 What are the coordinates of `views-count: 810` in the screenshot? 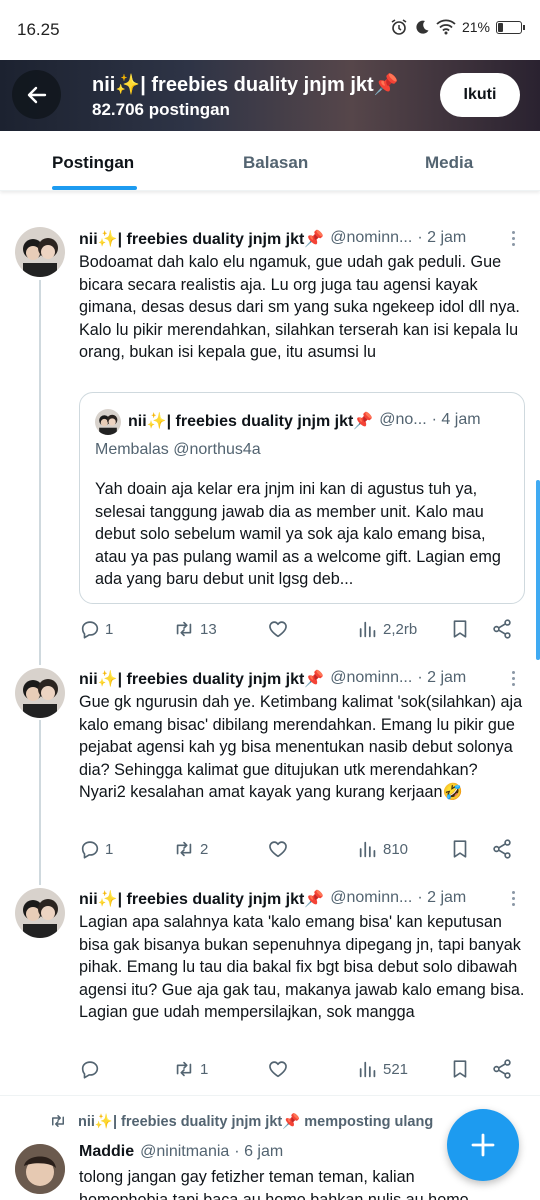 It's located at (396, 849).